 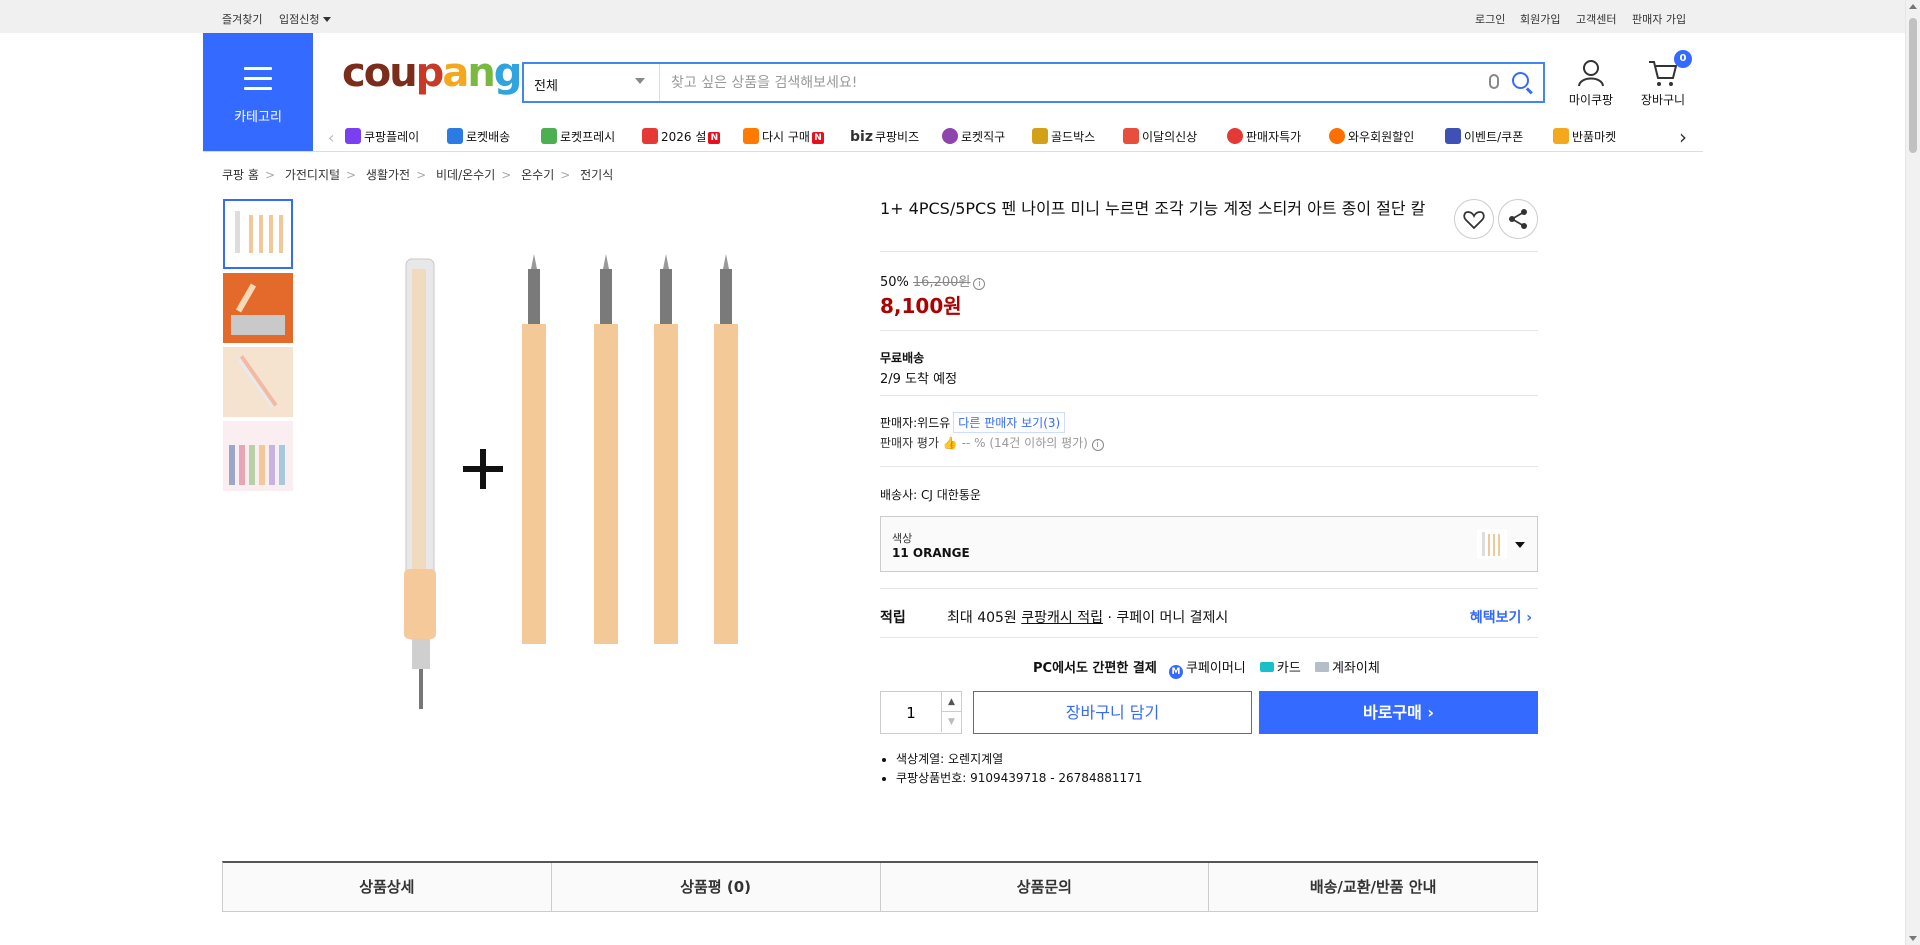 I want to click on coupang-logo: coupang, so click(x=432, y=73).